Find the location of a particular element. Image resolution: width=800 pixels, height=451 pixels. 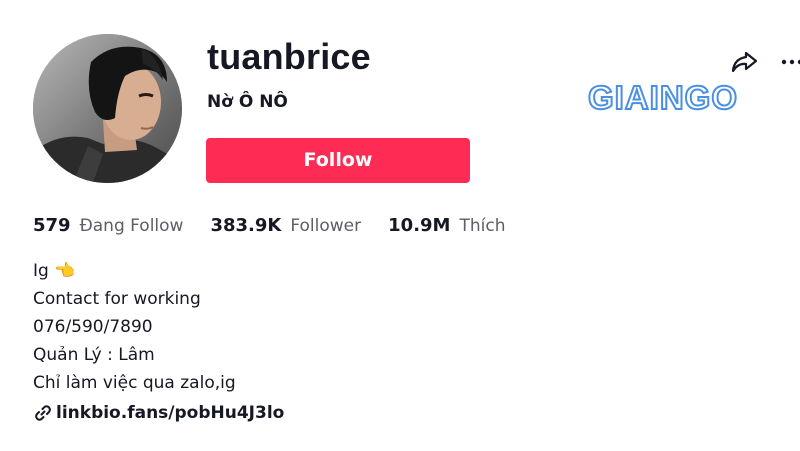

stat-value: 579 is located at coordinates (52, 225).